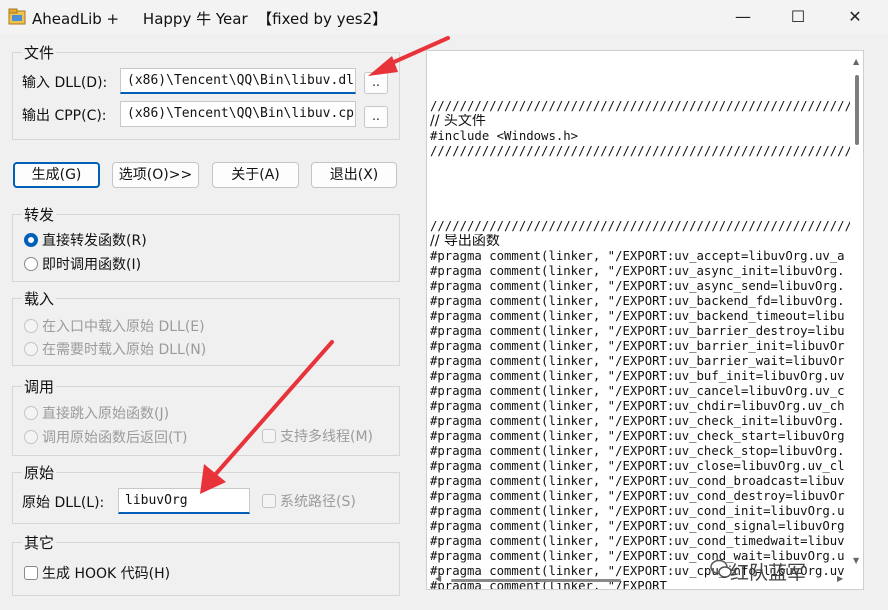  Describe the element at coordinates (536, 580) in the screenshot. I see `horizontal-scrollbar-thumb` at that location.